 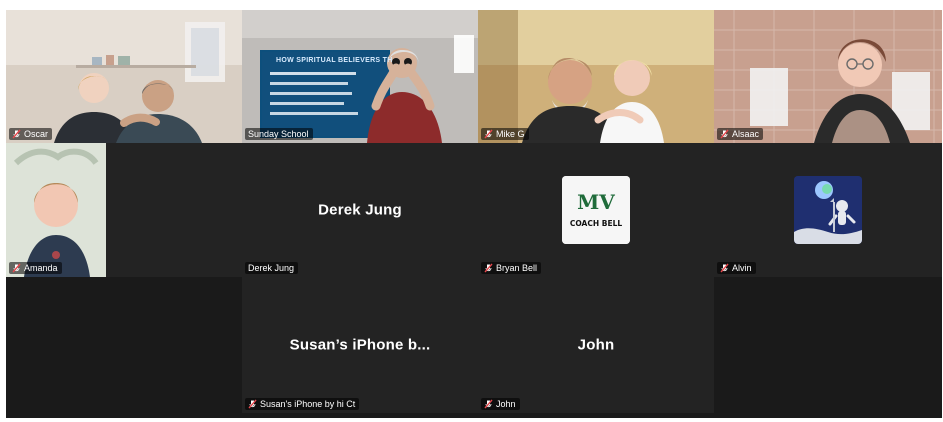 I want to click on participant-tile-bryan-bell: MV COACH BELL Bryan Bell, so click(x=596, y=210).